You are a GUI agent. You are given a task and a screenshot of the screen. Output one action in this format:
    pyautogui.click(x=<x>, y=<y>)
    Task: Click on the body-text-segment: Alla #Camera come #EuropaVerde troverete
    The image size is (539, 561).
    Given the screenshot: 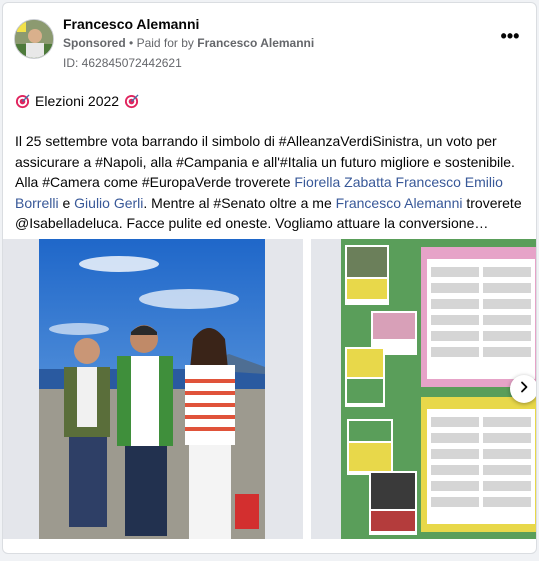 What is the action you would take?
    pyautogui.click(x=155, y=182)
    